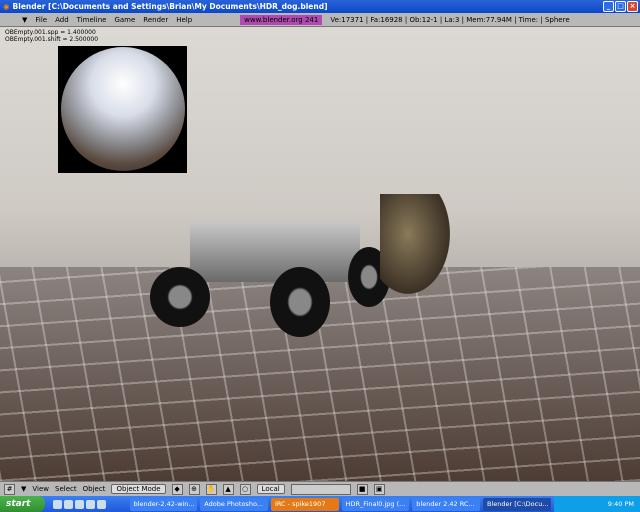 The image size is (640, 512). What do you see at coordinates (608, 6) in the screenshot?
I see `minimize-button: _` at bounding box center [608, 6].